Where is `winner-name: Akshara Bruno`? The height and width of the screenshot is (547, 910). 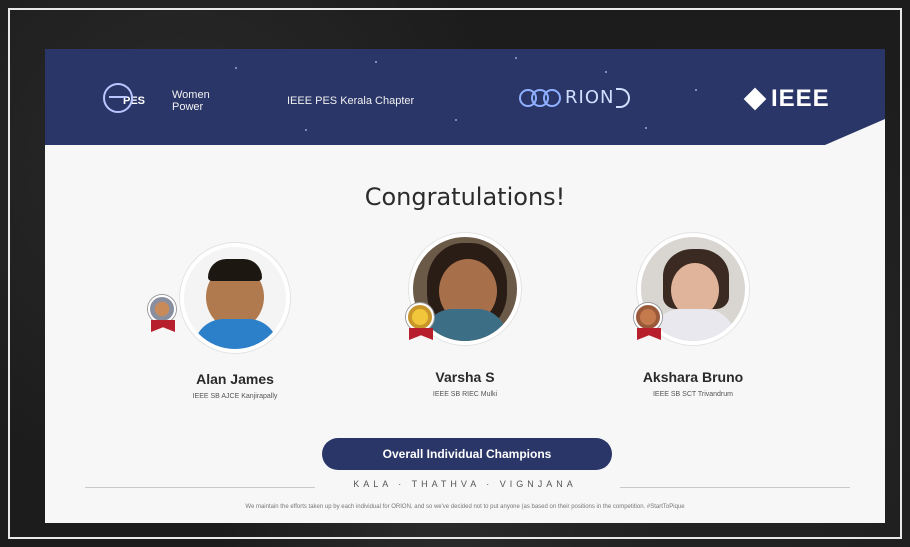
winner-name: Akshara Bruno is located at coordinates (693, 377).